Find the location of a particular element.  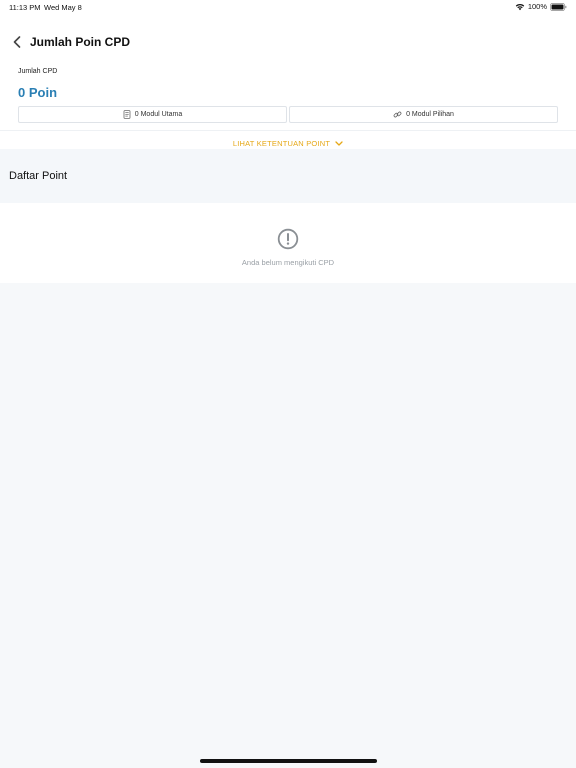

home-indicator is located at coordinates (288, 761).